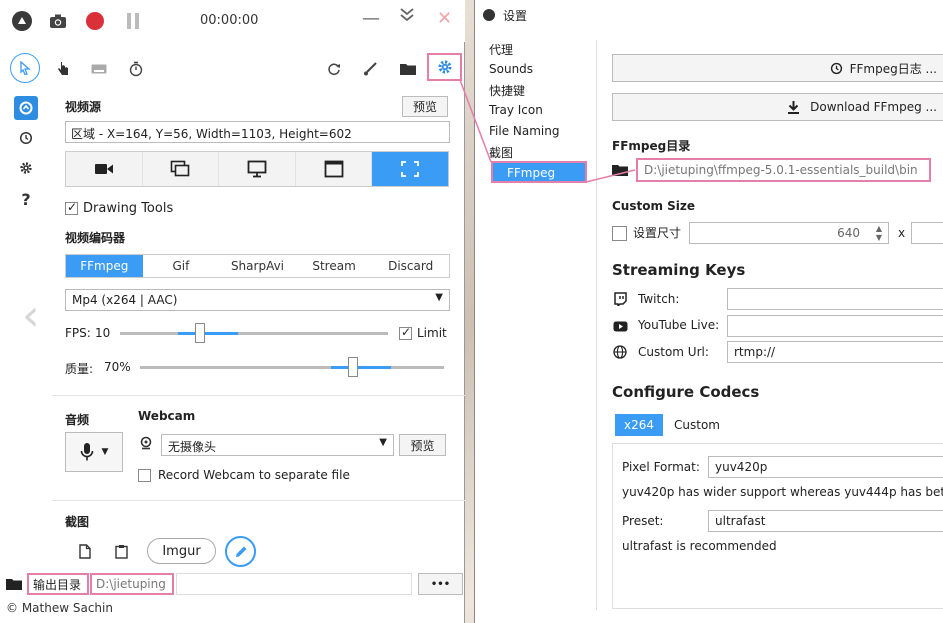 The image size is (943, 623). What do you see at coordinates (620, 326) in the screenshot?
I see `youtube-icon` at bounding box center [620, 326].